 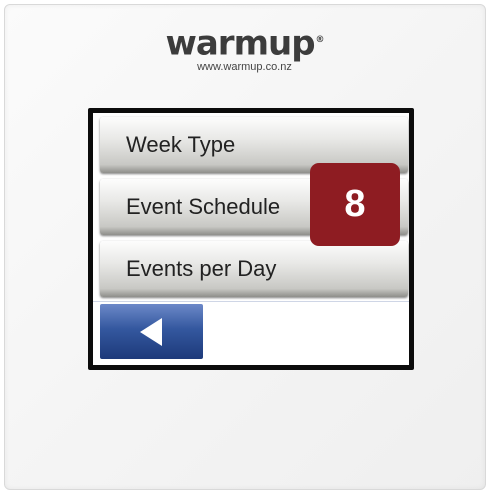 What do you see at coordinates (240, 43) in the screenshot?
I see `logo-text: warmup` at bounding box center [240, 43].